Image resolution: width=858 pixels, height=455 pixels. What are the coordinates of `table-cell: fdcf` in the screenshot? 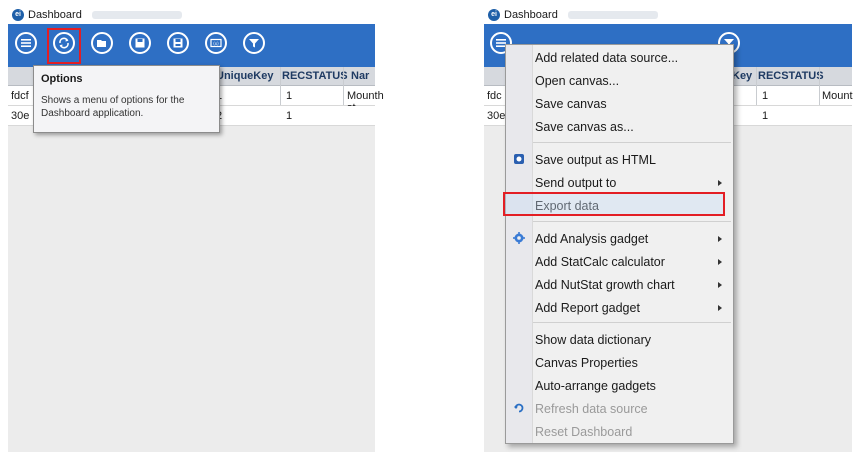 It's located at (20, 96).